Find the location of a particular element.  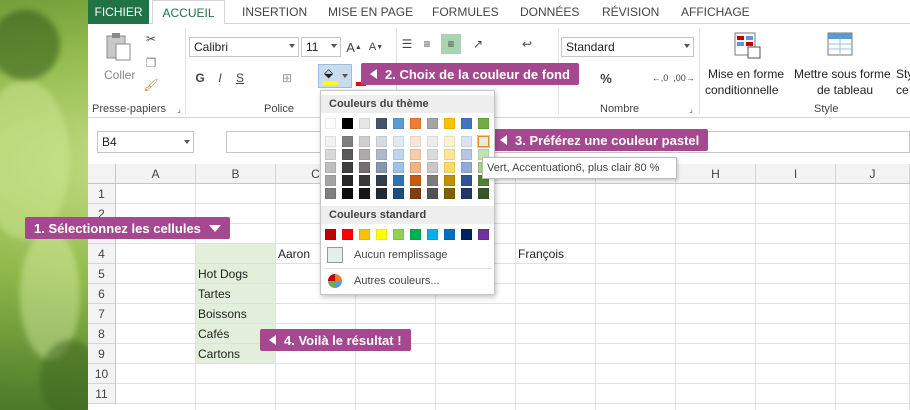

align-bottom-icon: ≡ is located at coordinates (451, 44).